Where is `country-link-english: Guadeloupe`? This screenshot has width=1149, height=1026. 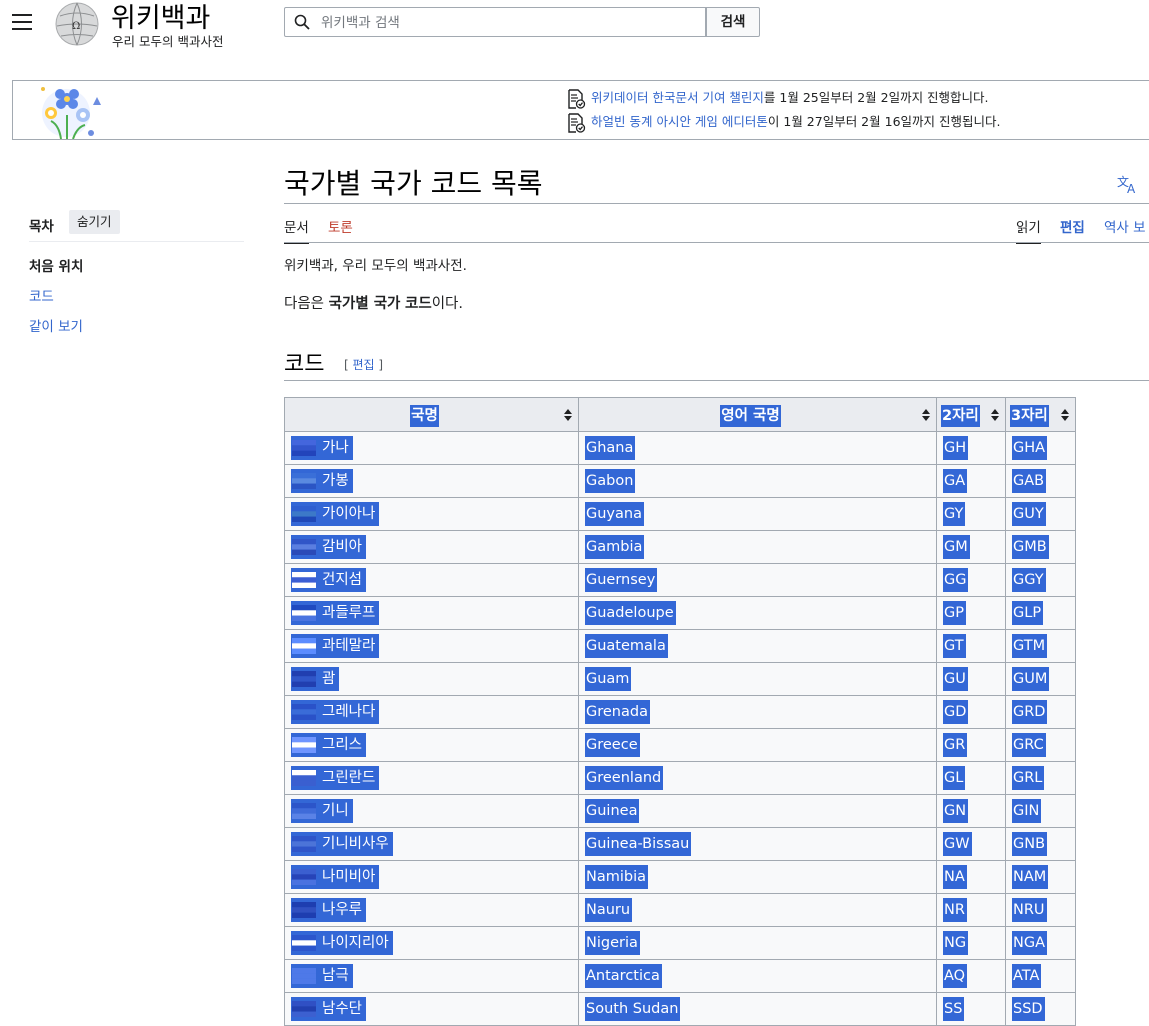
country-link-english: Guadeloupe is located at coordinates (630, 613).